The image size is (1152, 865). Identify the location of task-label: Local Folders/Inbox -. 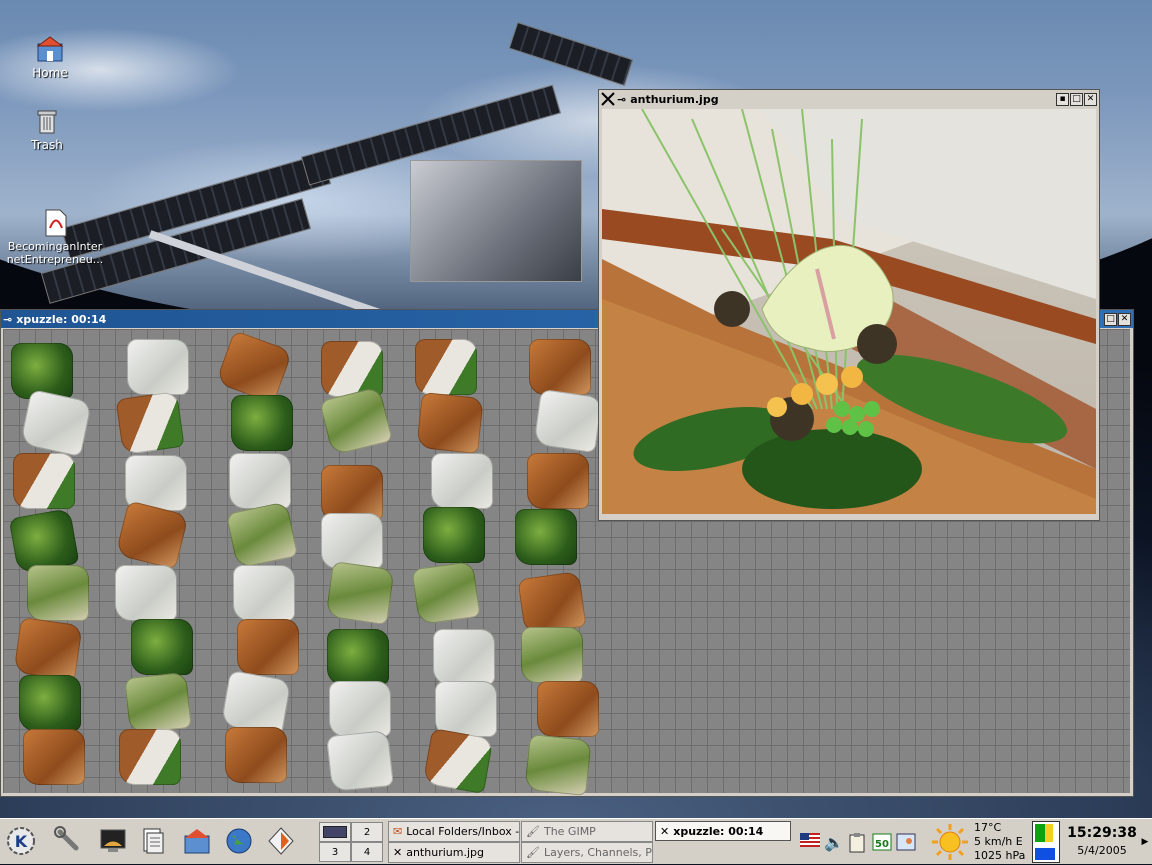
(463, 831).